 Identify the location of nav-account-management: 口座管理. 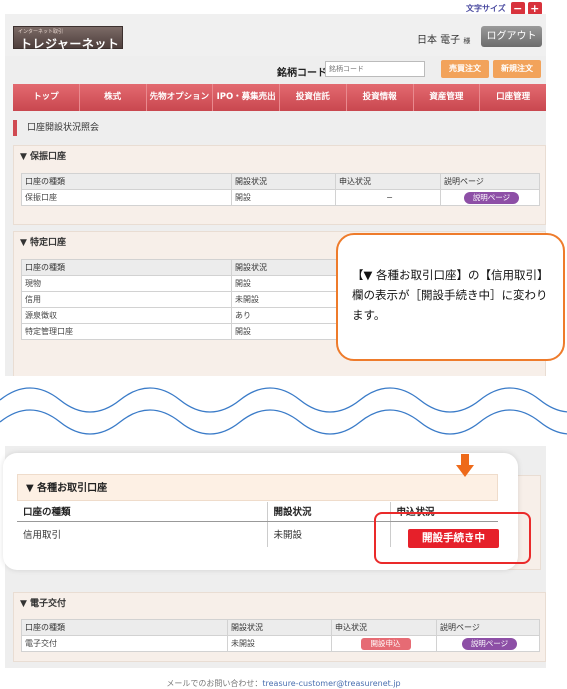
(513, 97).